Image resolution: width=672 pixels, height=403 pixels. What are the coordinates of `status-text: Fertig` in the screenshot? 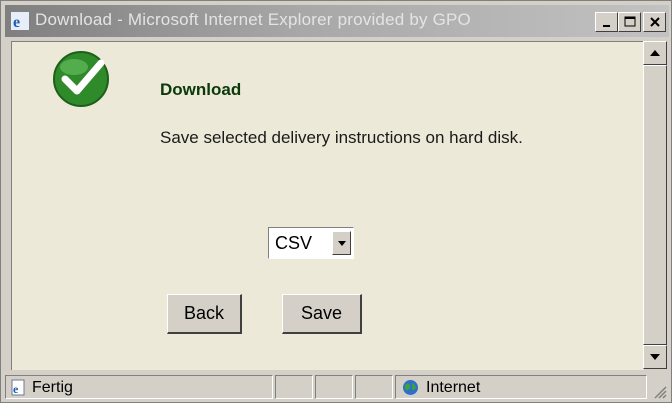 It's located at (52, 387).